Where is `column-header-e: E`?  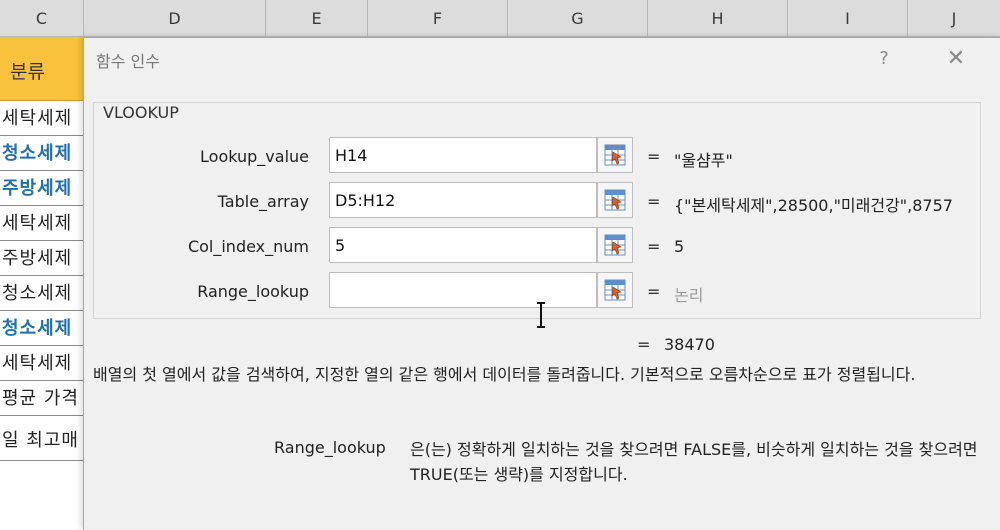
column-header-e: E is located at coordinates (317, 18).